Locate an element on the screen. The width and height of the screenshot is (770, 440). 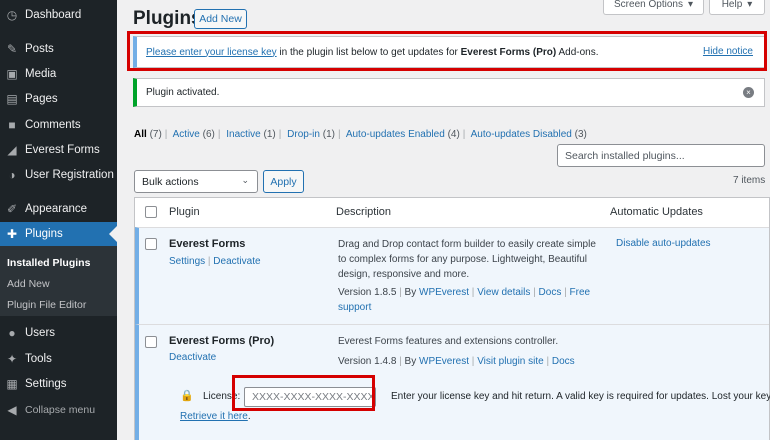
menu-item-comments: ■ Comments is located at coordinates (58, 124).